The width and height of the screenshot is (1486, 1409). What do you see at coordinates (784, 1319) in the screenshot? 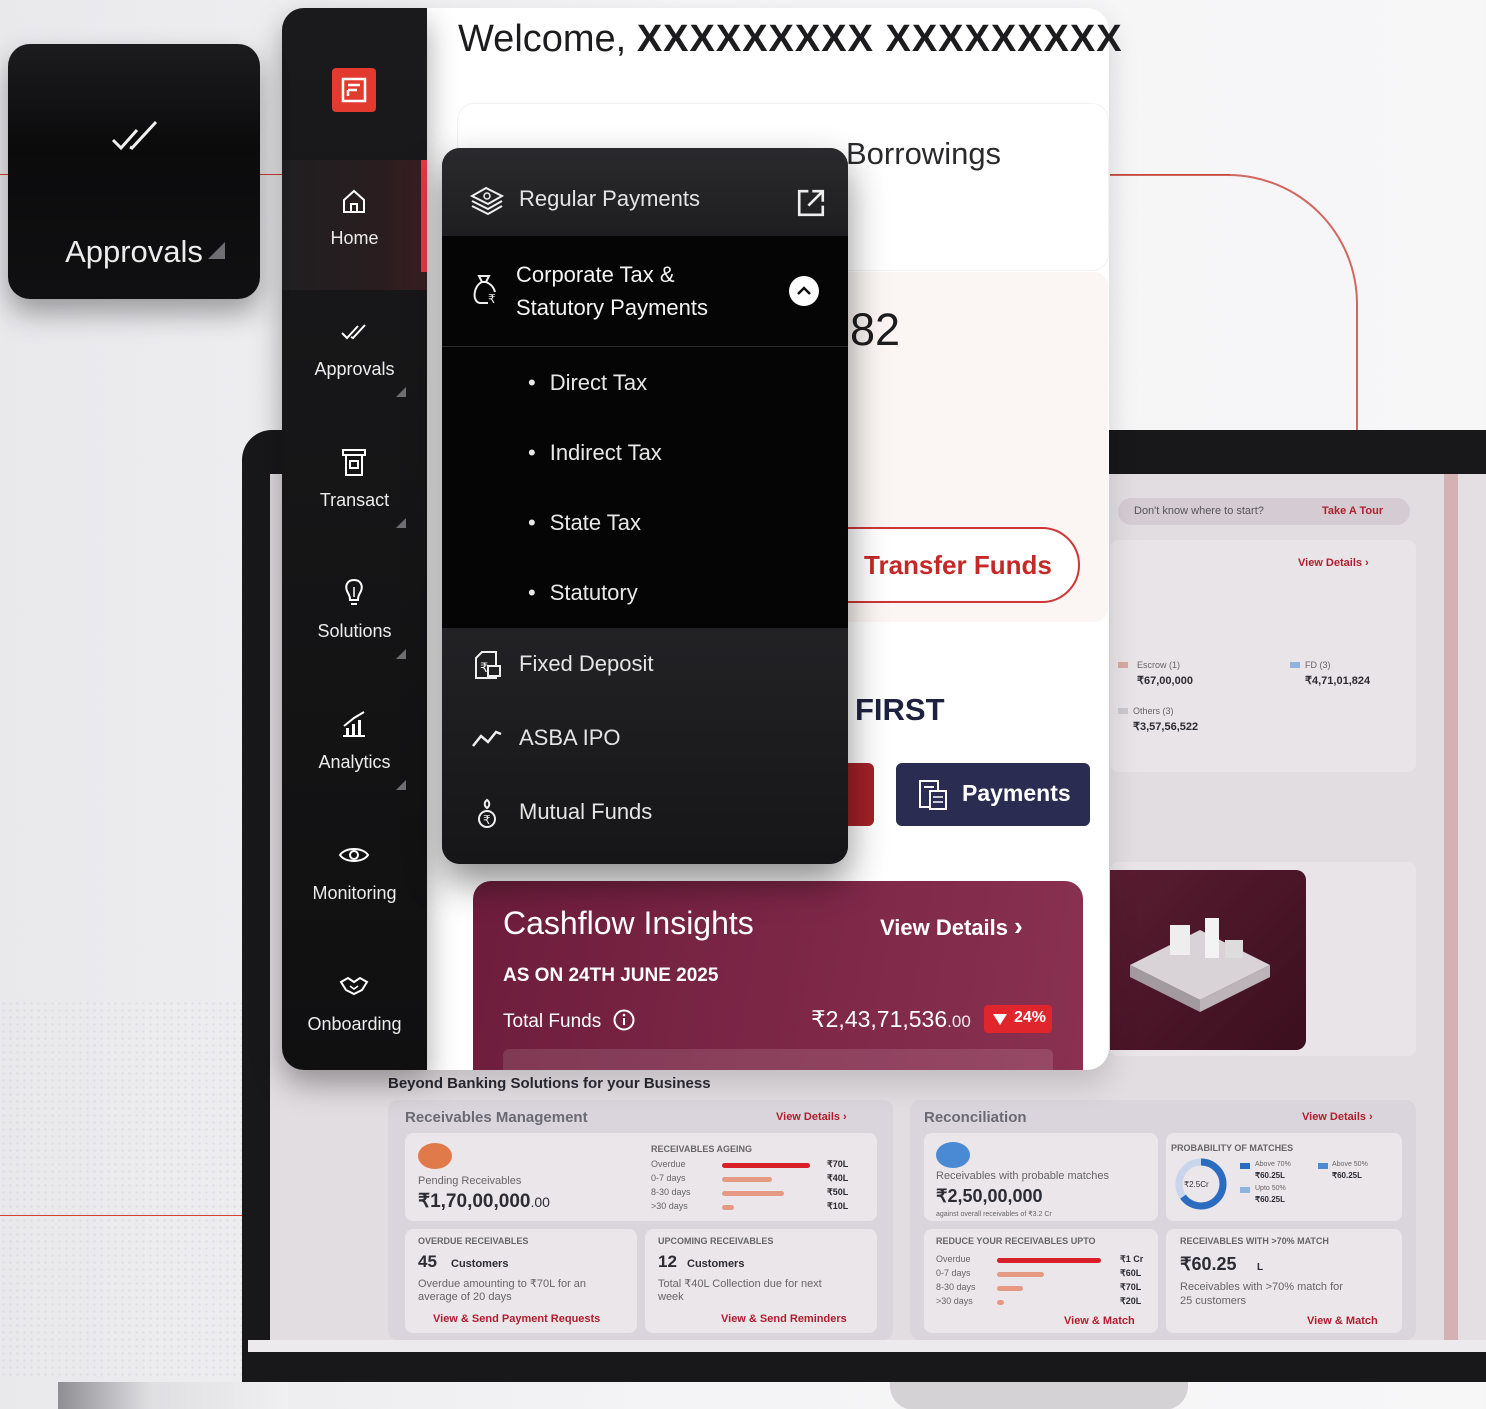
I see `send-reminders-link: View & Send Reminders` at bounding box center [784, 1319].